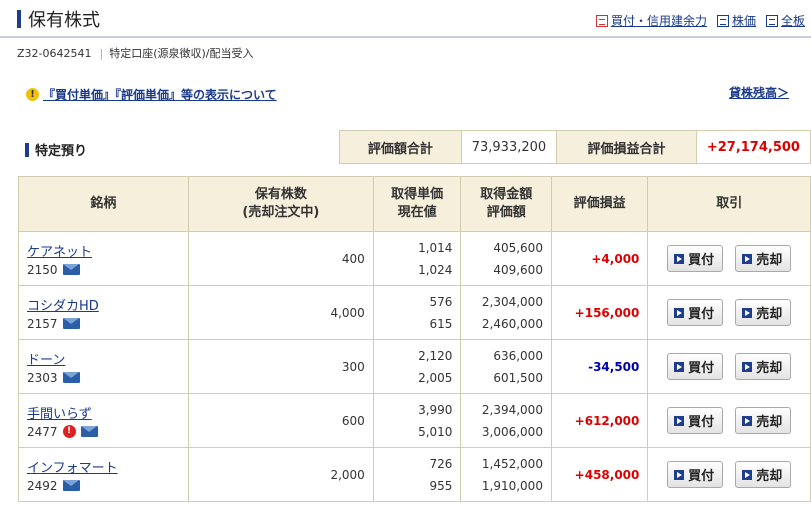 The width and height of the screenshot is (811, 508). I want to click on stock-name-link: インフォマート, so click(103, 466).